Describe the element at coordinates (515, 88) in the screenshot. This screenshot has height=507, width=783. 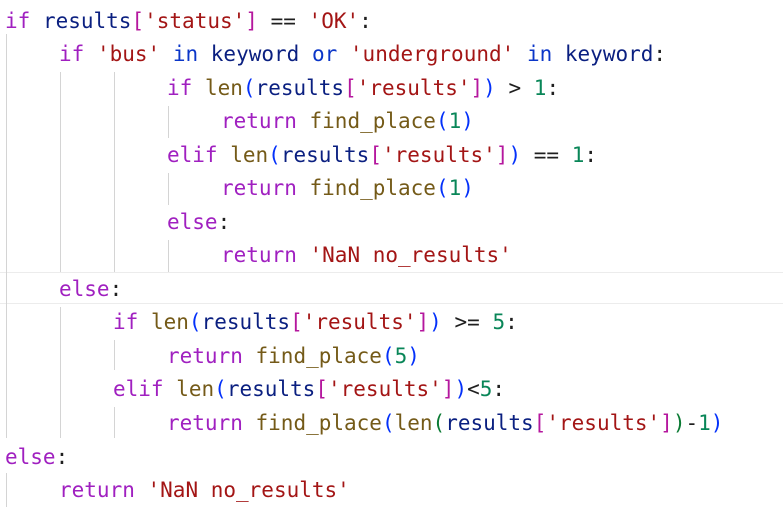
I see `operator-gt: >` at that location.